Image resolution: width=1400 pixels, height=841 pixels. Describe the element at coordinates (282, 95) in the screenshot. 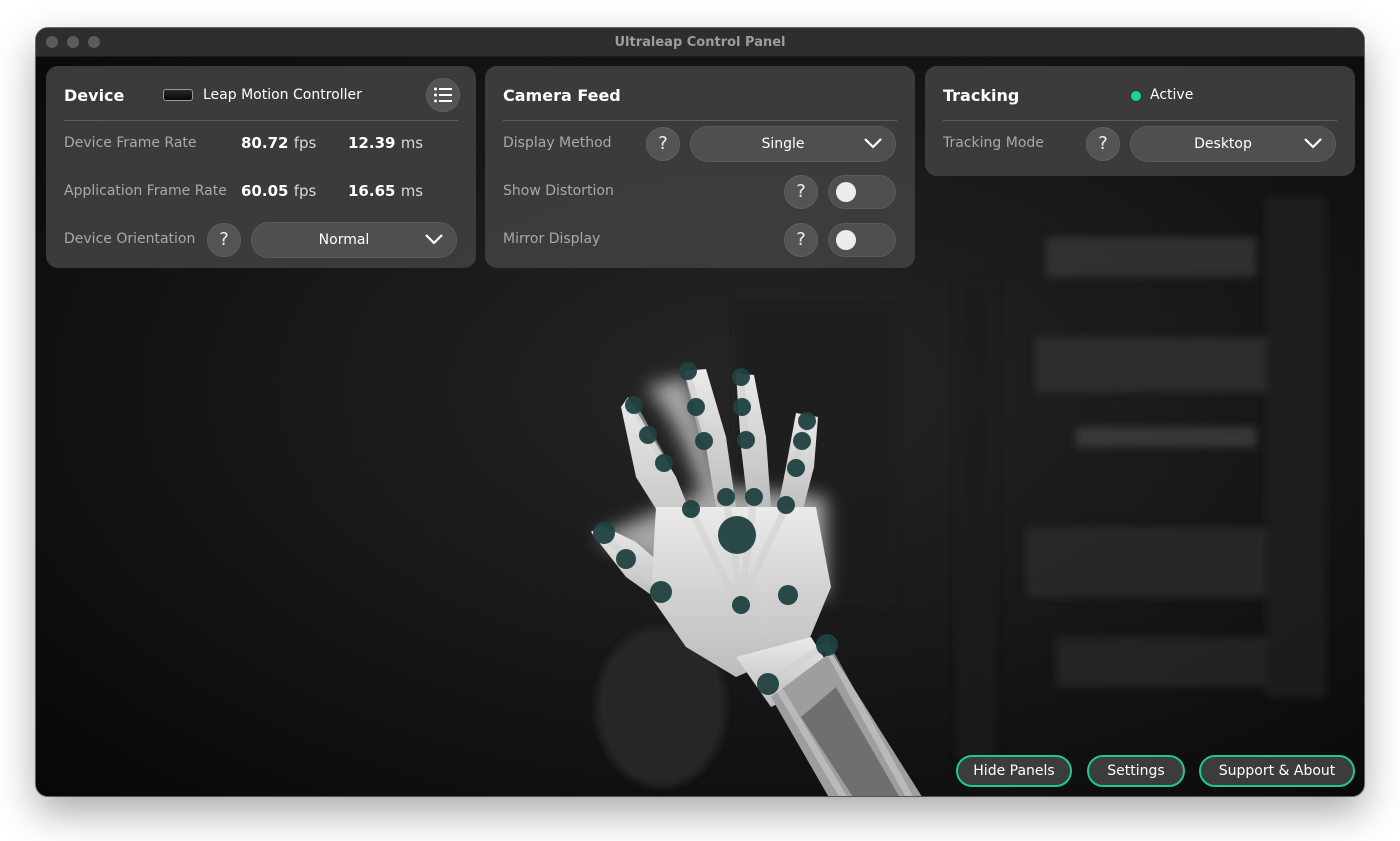

I see `device-name: Leap Motion Controller` at that location.